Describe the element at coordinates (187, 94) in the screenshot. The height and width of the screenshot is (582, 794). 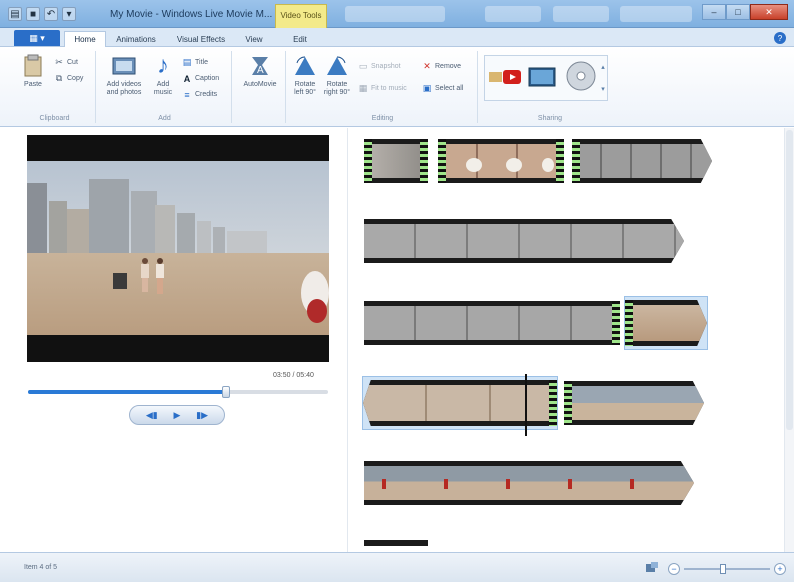
I see `credits-icon: ≡` at that location.